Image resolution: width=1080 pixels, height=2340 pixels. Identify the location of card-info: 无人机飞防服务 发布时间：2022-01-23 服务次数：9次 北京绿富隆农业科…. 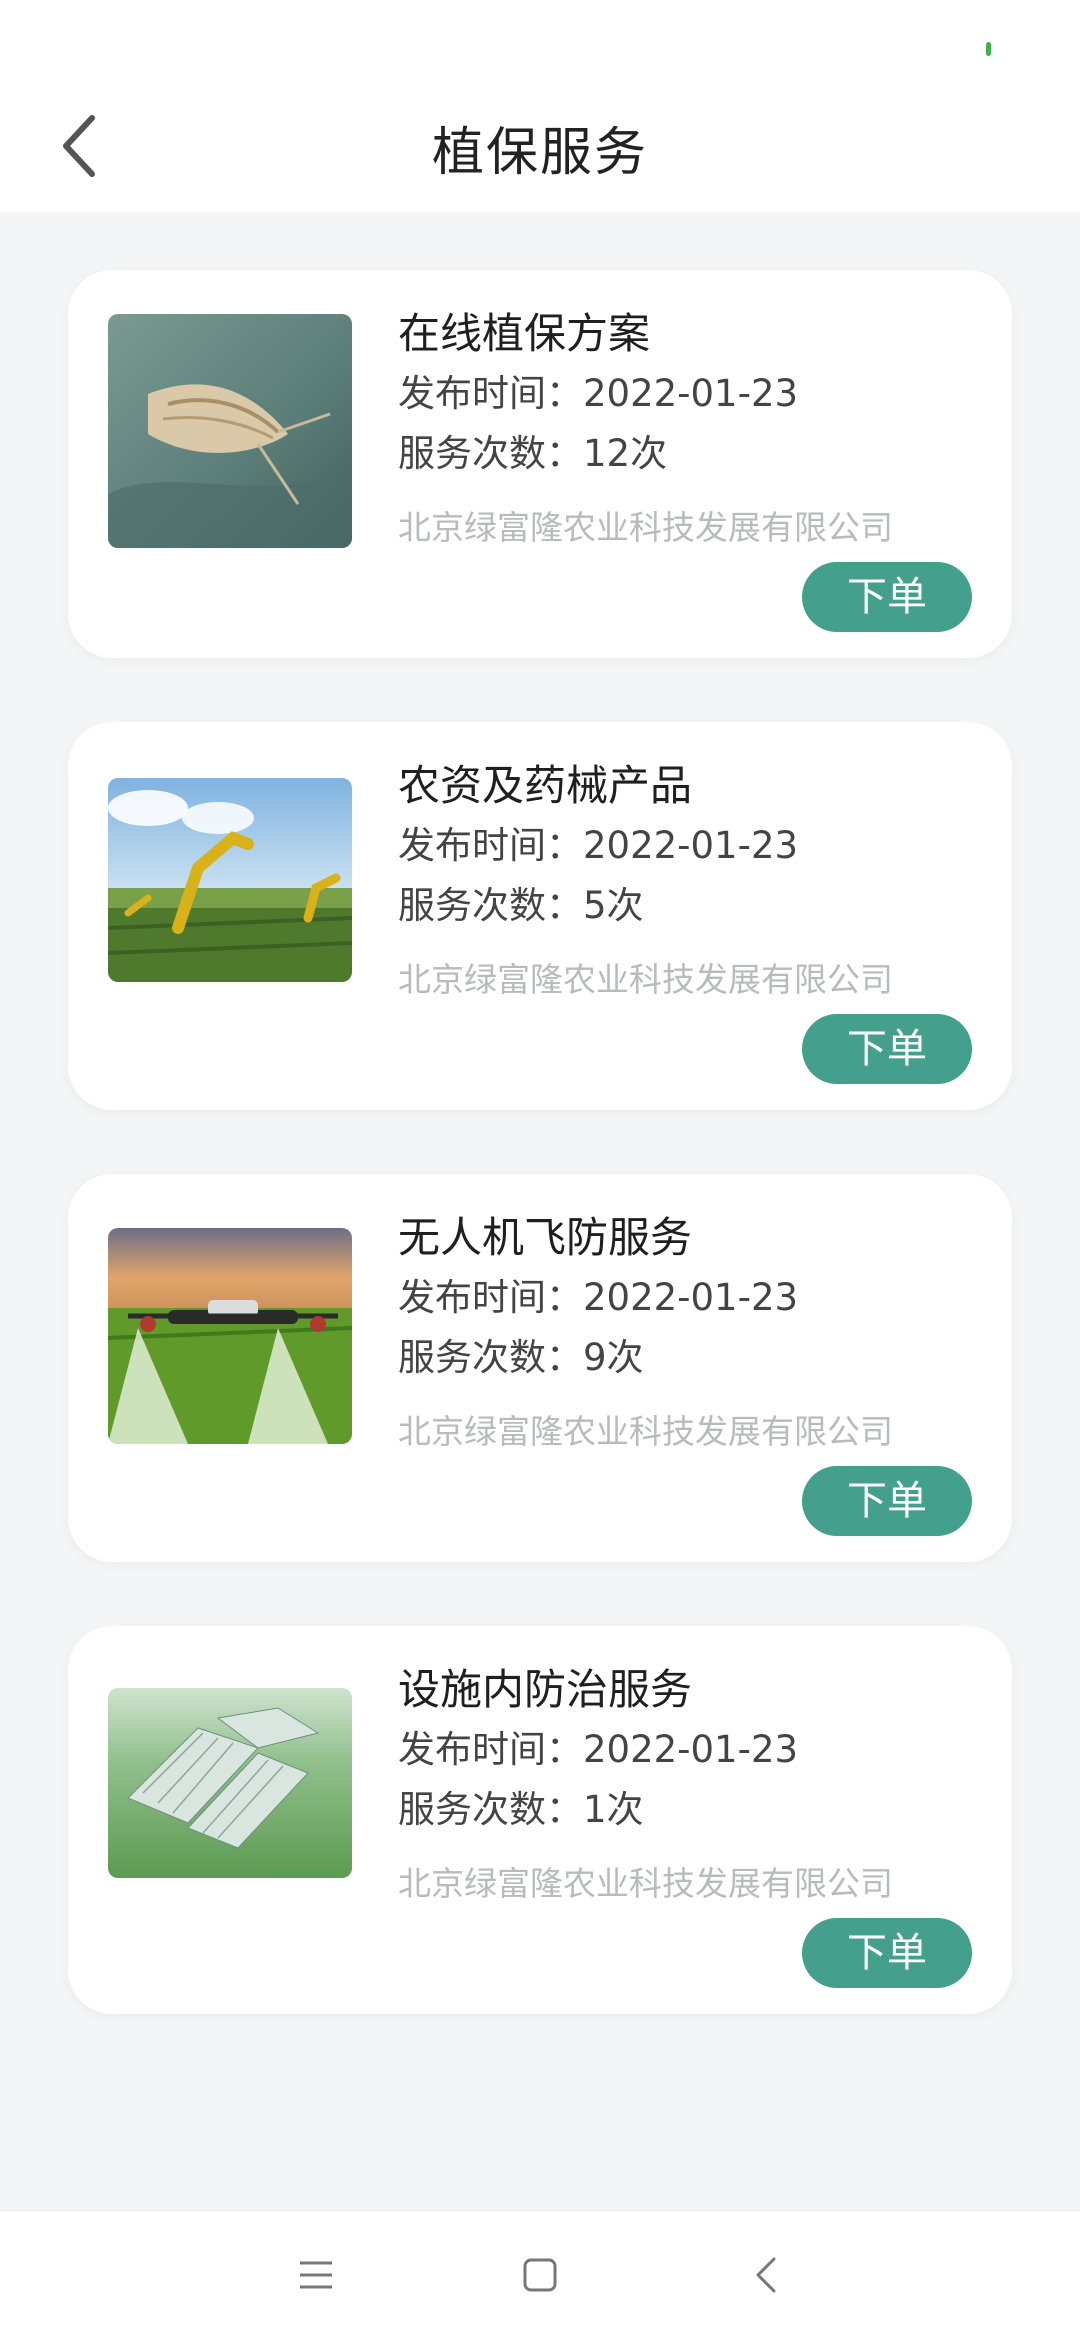
(690, 1335).